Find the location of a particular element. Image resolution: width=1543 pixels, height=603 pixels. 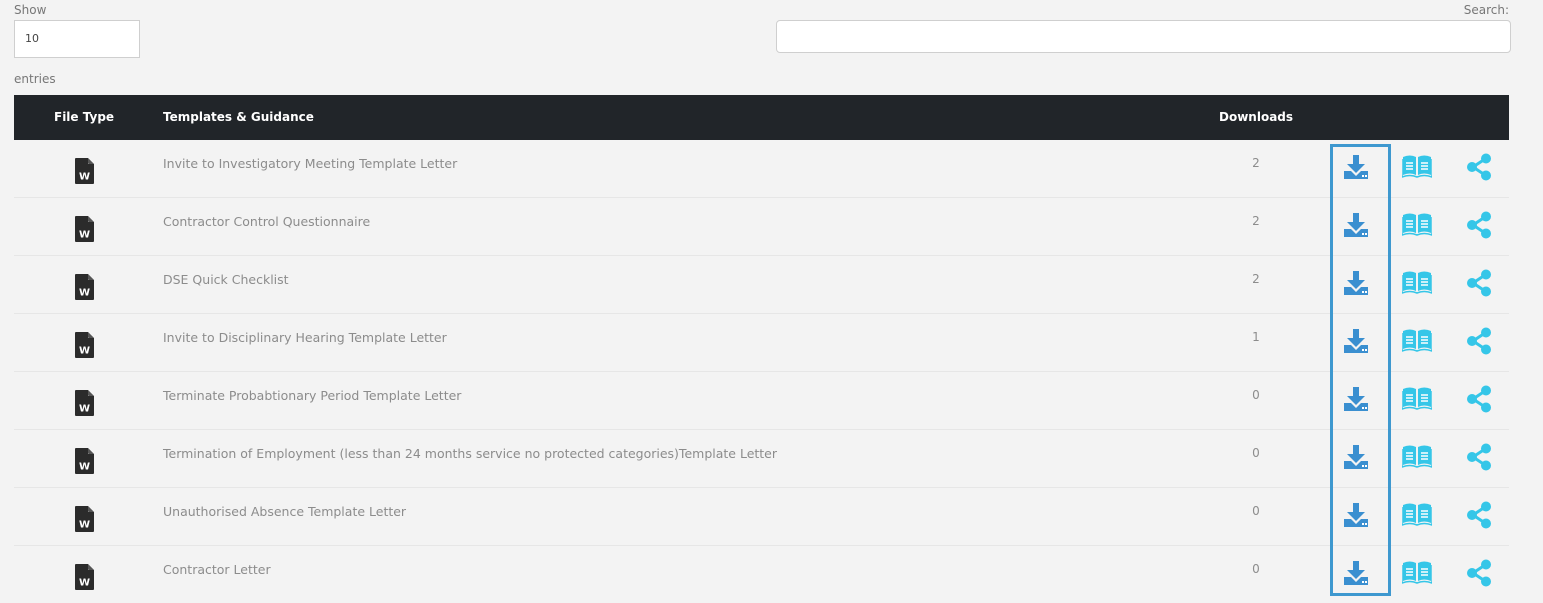

table-header: File Type Templates & Guidance Downloads is located at coordinates (761, 117).